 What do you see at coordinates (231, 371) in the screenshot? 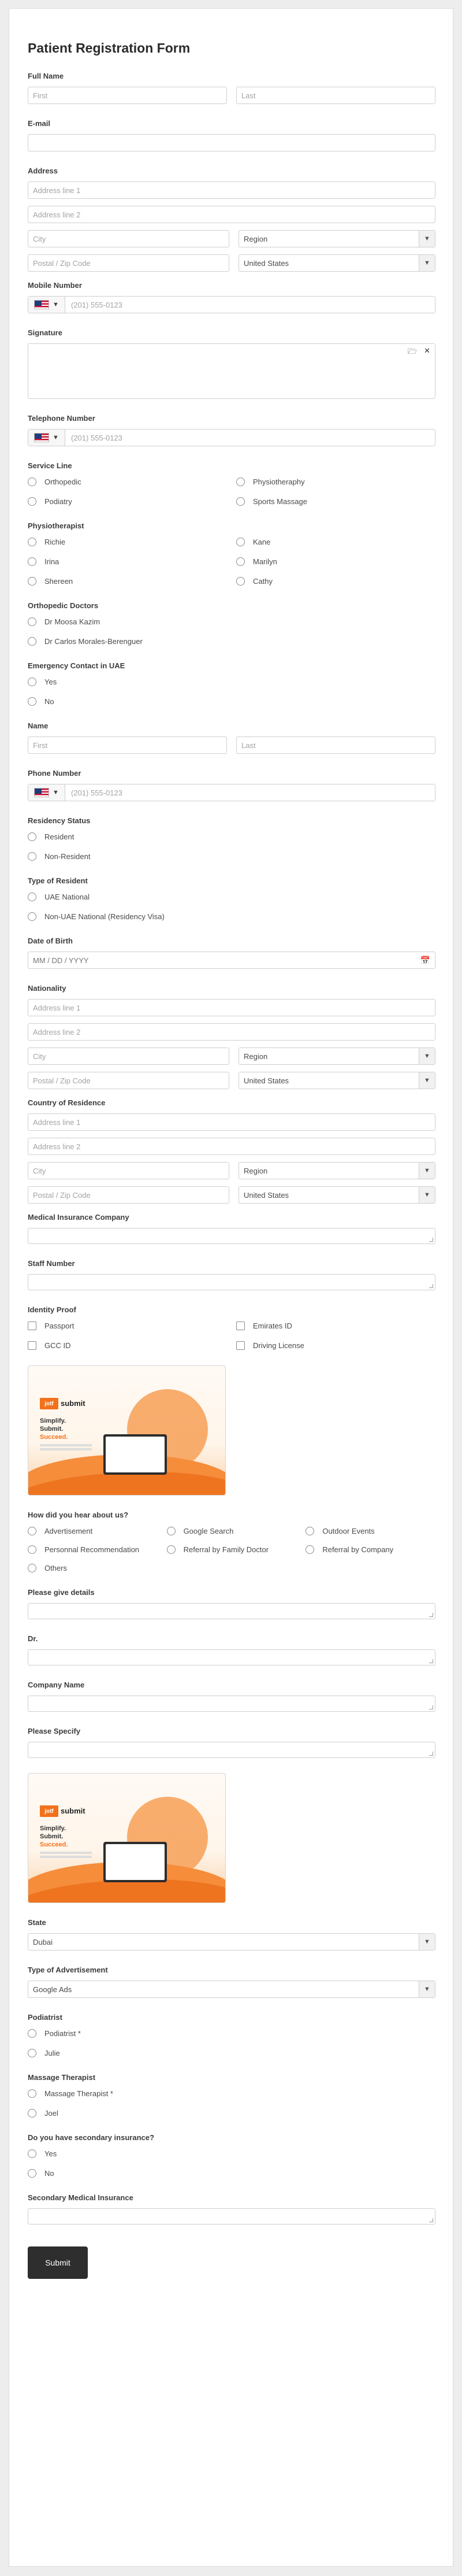
I see `signature-pad: 🗁 ✕` at bounding box center [231, 371].